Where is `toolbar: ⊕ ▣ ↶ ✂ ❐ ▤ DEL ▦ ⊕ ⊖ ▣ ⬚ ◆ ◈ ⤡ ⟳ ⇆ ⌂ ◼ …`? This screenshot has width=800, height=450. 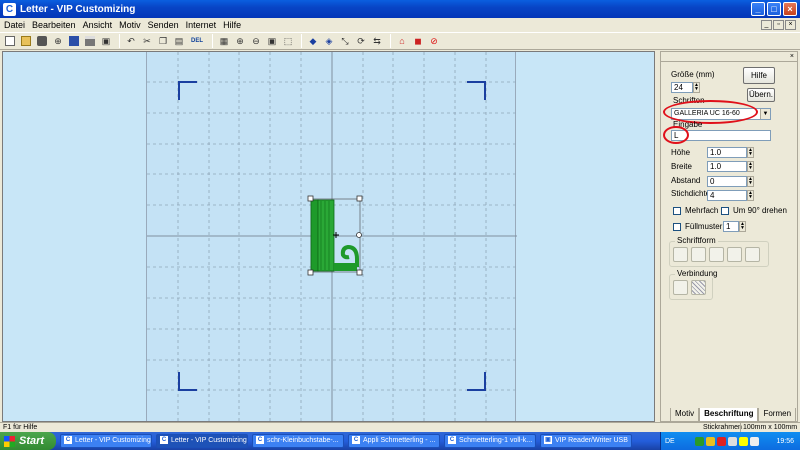
toolbar: ⊕ ▣ ↶ ✂ ❐ ▤ DEL ▦ ⊕ ⊖ ▣ ⬚ ◆ ◈ ⤡ ⟳ ⇆ ⌂ ◼ … is located at coordinates (400, 41).